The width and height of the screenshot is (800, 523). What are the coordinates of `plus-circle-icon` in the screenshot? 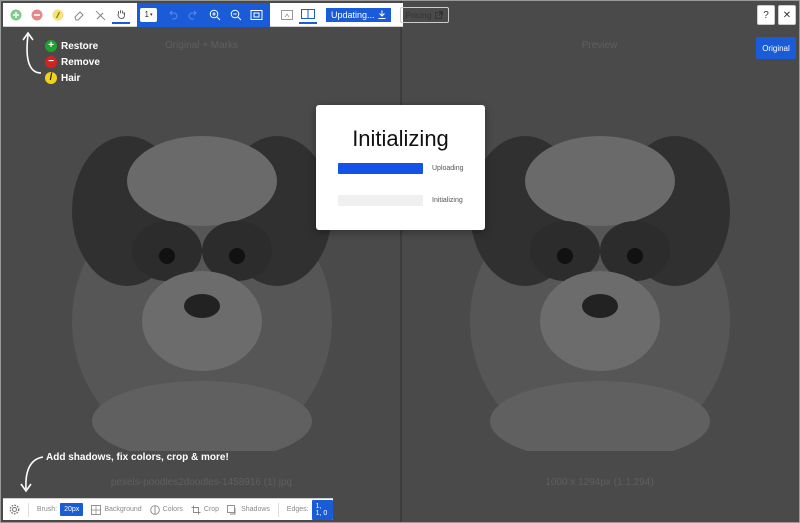 It's located at (15, 14).